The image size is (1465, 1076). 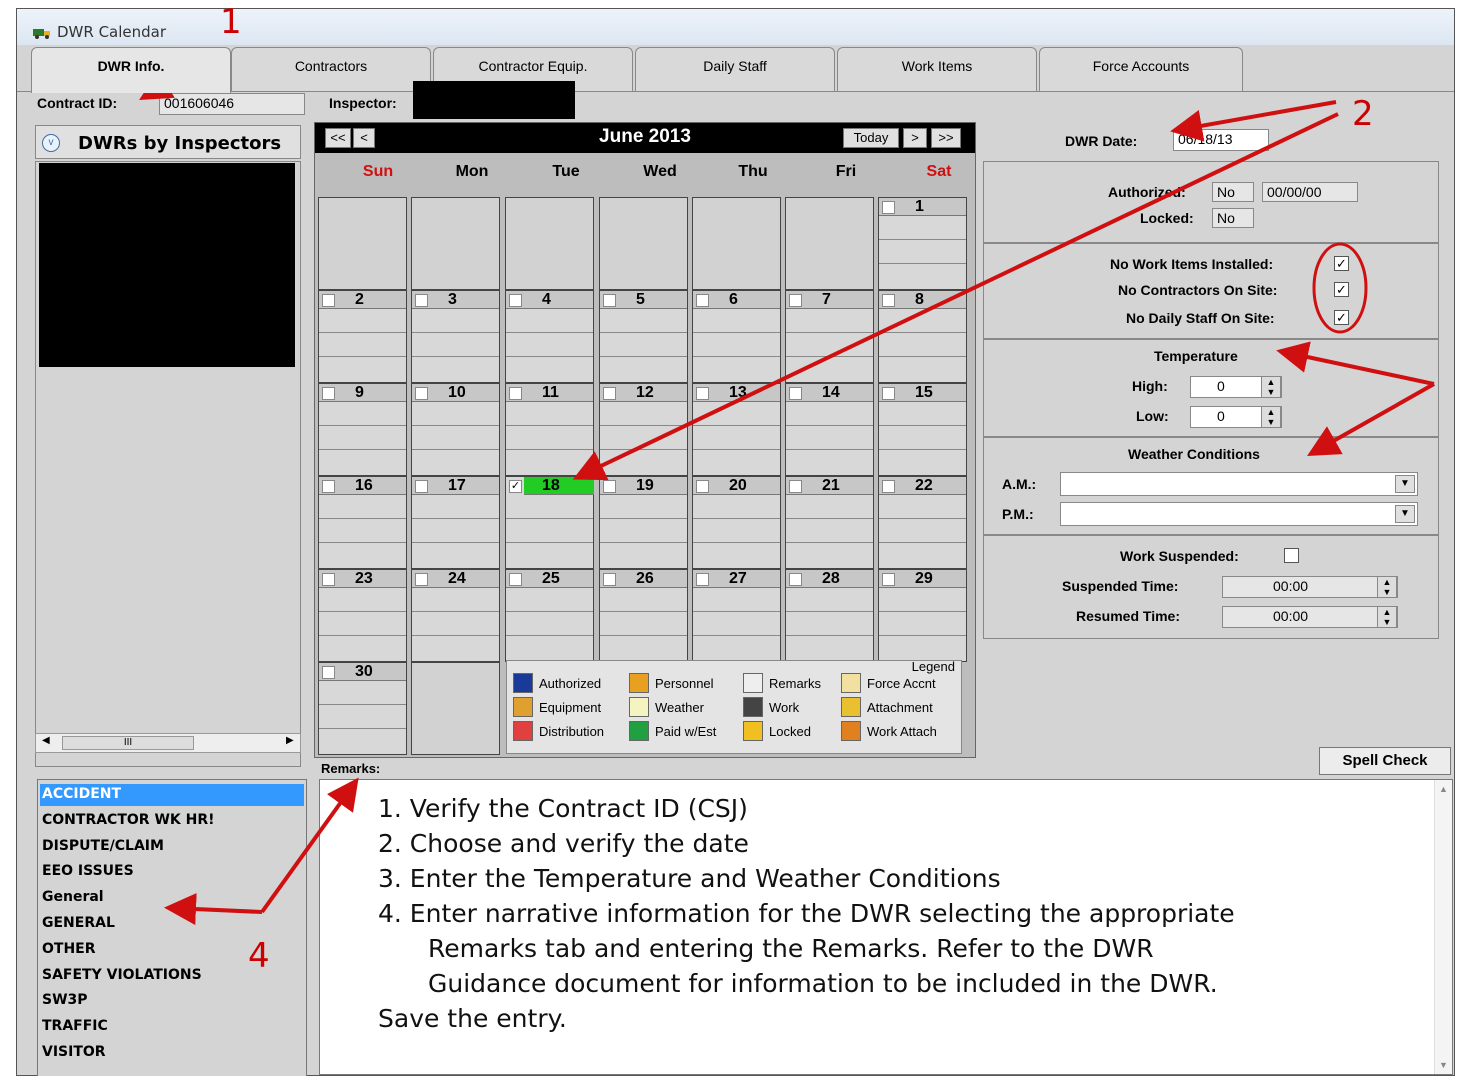 I want to click on calendar-day-4: 4, so click(x=549, y=336).